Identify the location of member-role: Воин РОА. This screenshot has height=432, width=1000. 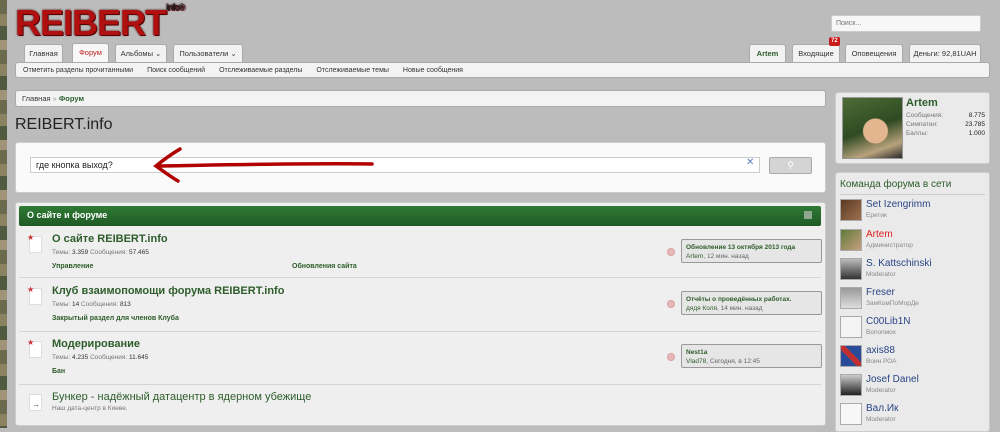
(881, 361).